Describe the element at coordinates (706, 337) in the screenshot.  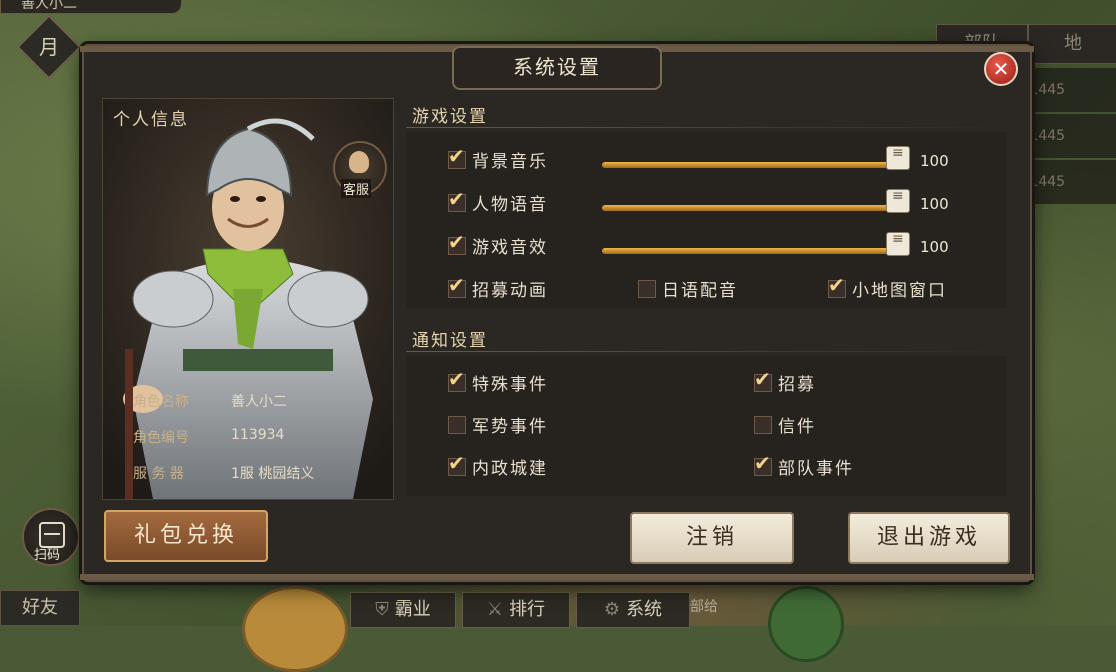
I see `notify-settings-header: 通知设置` at that location.